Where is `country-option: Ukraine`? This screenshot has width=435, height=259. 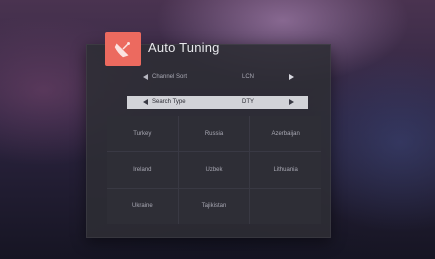 country-option: Ukraine is located at coordinates (142, 206).